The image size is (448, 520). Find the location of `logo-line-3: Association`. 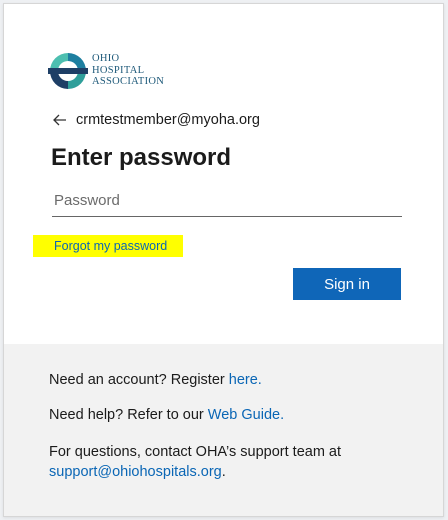

logo-line-3: Association is located at coordinates (128, 81).